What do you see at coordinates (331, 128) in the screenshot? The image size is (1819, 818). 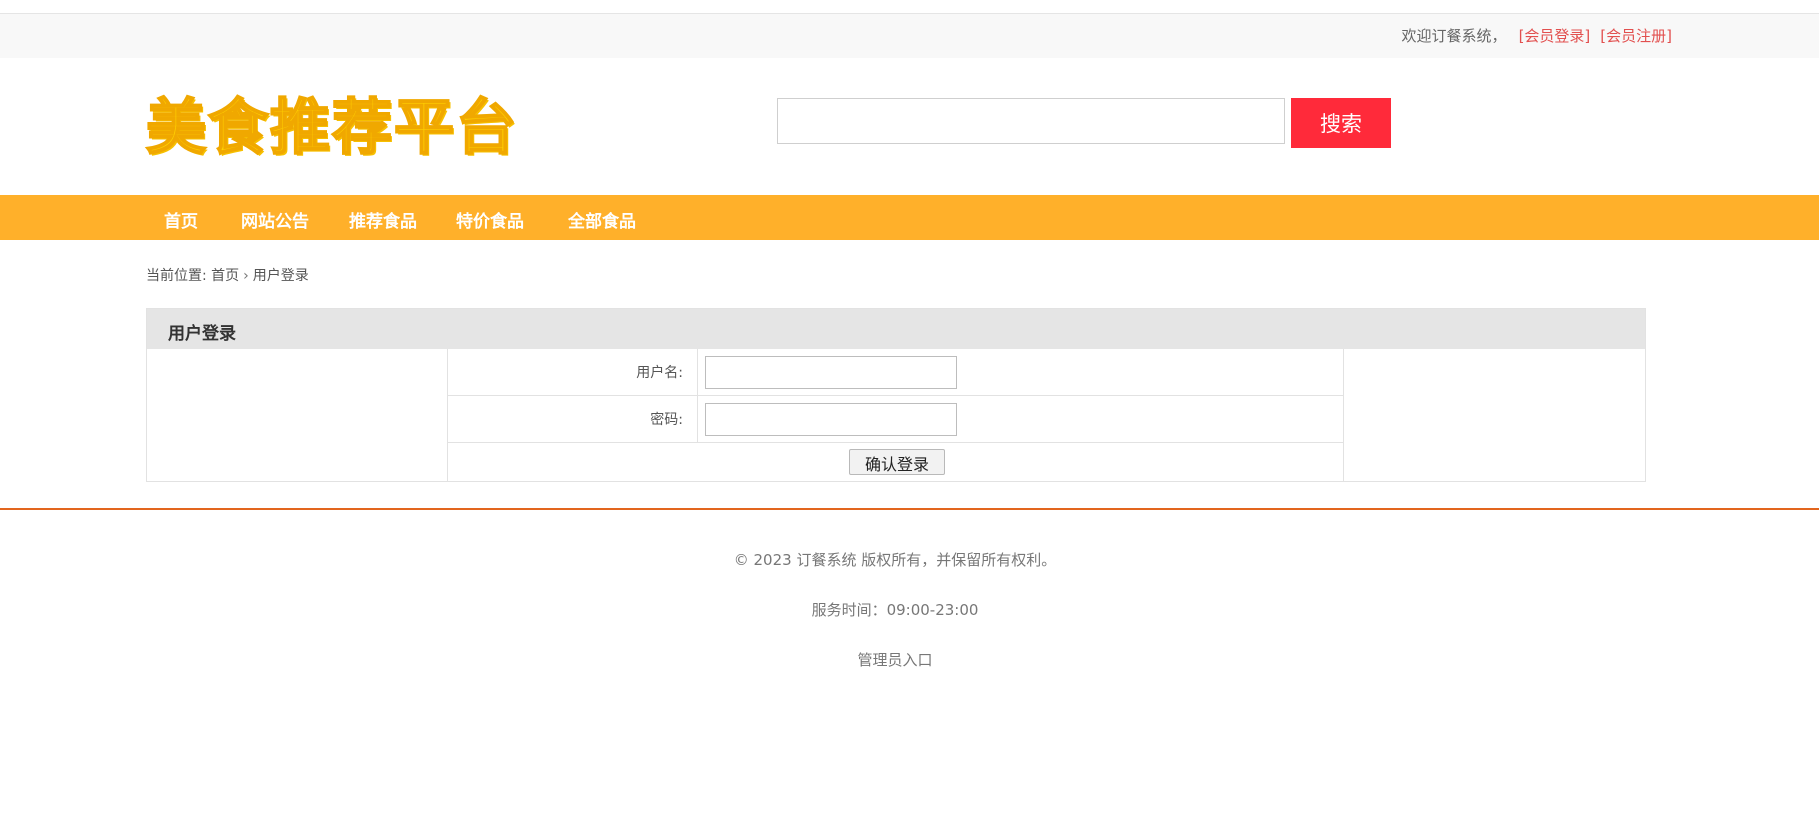 I see `logo-text: 美食推荐平台` at bounding box center [331, 128].